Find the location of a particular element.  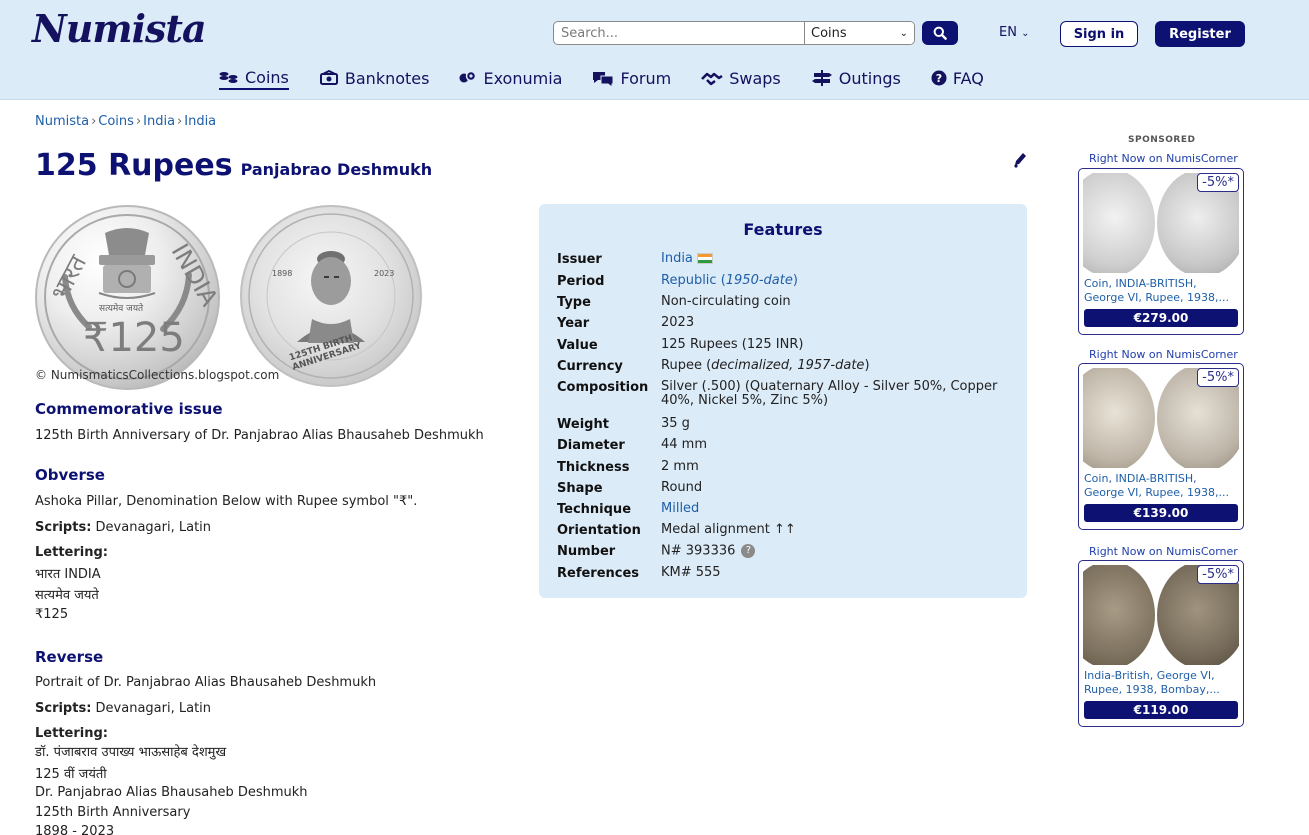

nav-label: Banknotes is located at coordinates (387, 78).